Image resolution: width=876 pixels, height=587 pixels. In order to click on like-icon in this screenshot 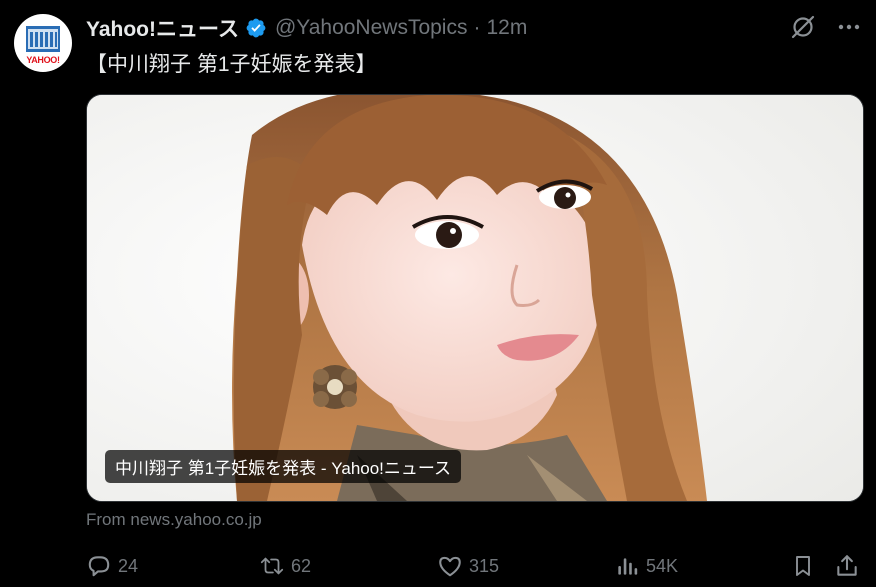, I will do `click(450, 566)`.